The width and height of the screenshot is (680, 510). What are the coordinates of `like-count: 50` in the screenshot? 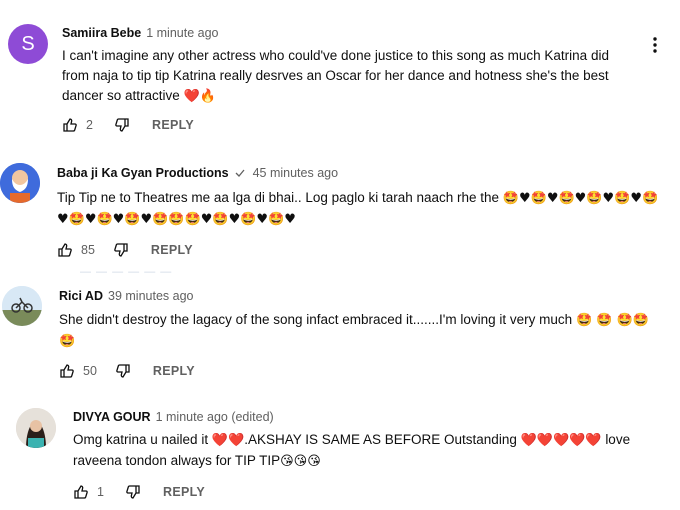 It's located at (90, 371).